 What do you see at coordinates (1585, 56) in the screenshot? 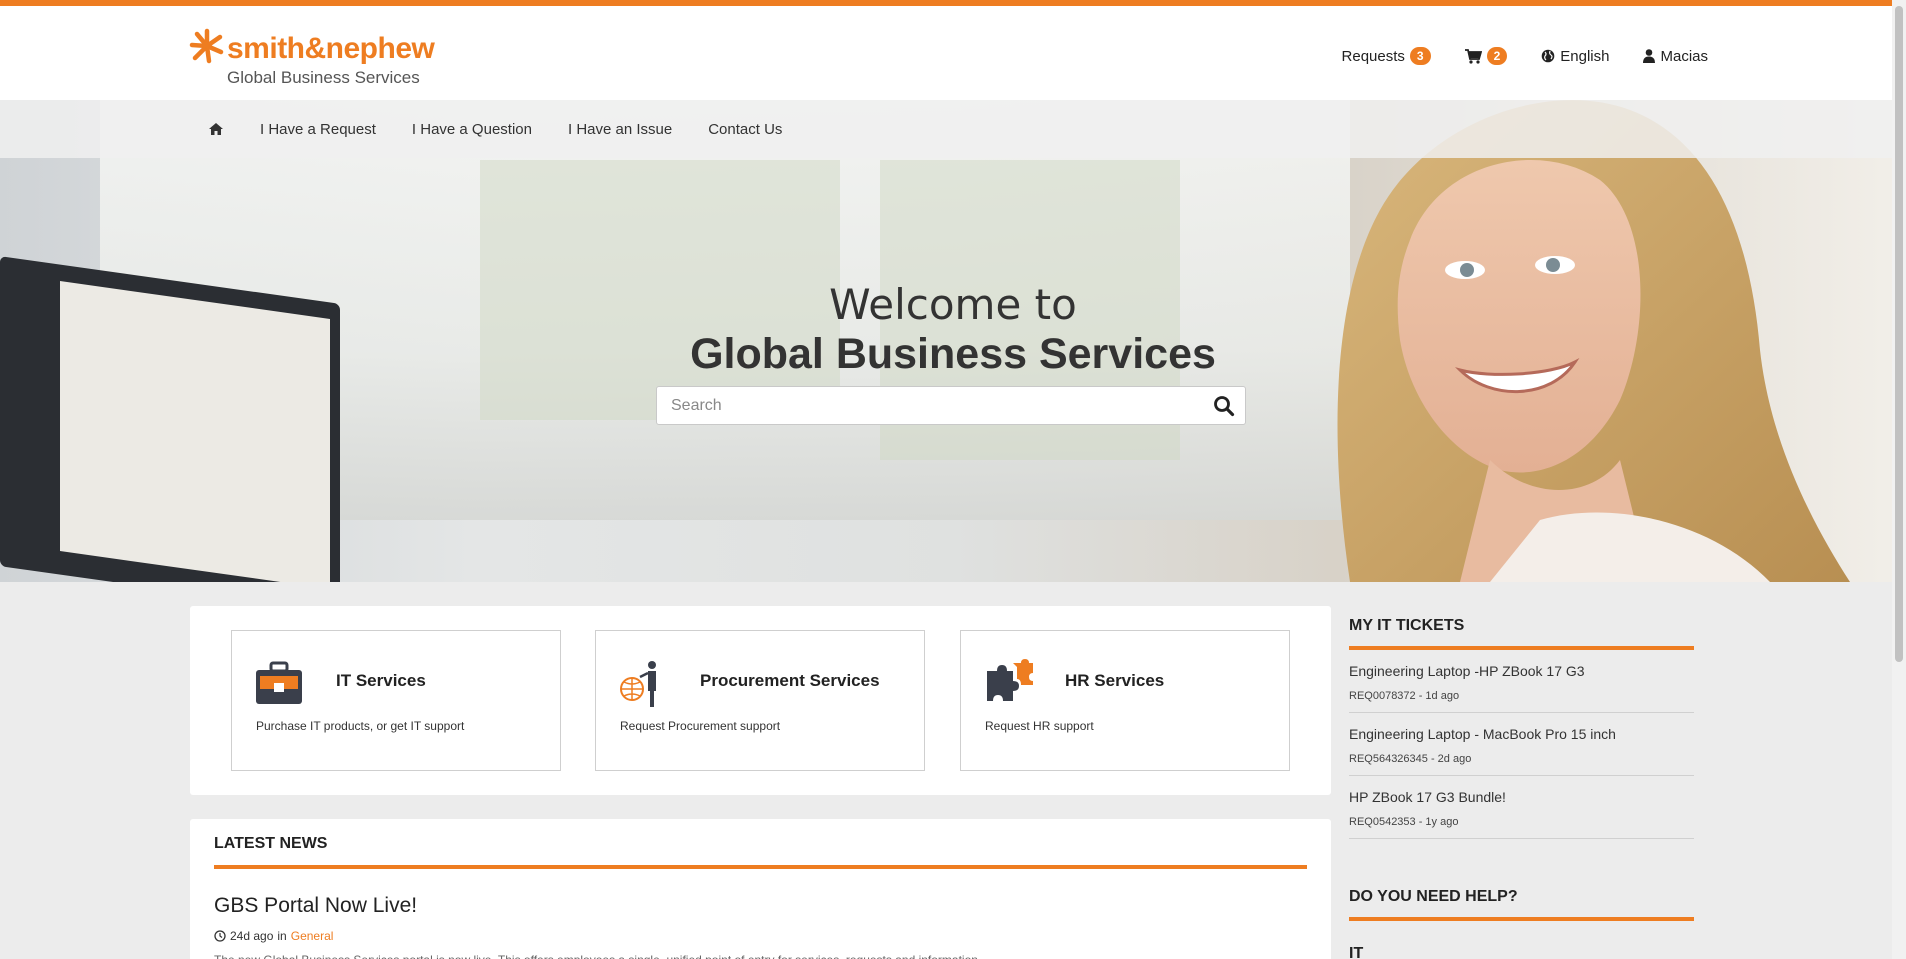
I see `language-label: English` at bounding box center [1585, 56].